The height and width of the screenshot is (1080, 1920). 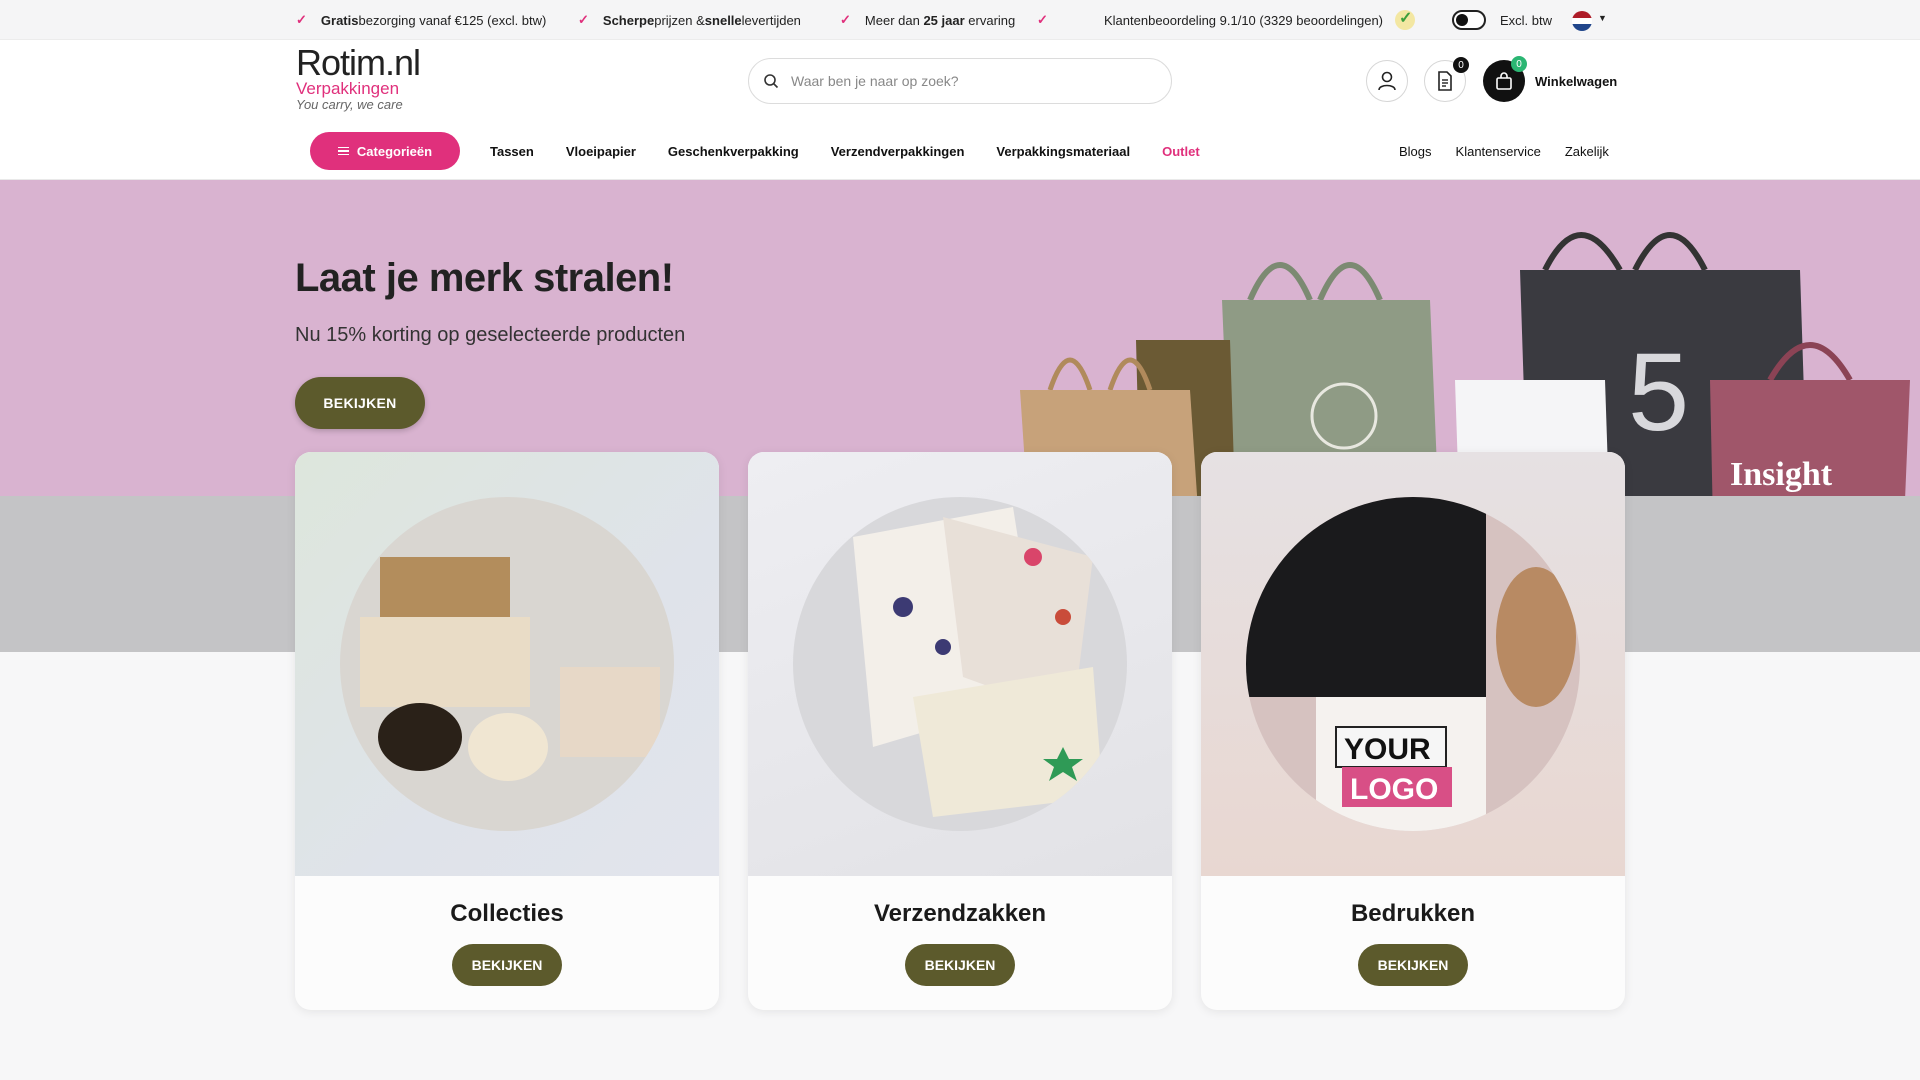 I want to click on card-image: YOUR LOGO, so click(x=1413, y=664).